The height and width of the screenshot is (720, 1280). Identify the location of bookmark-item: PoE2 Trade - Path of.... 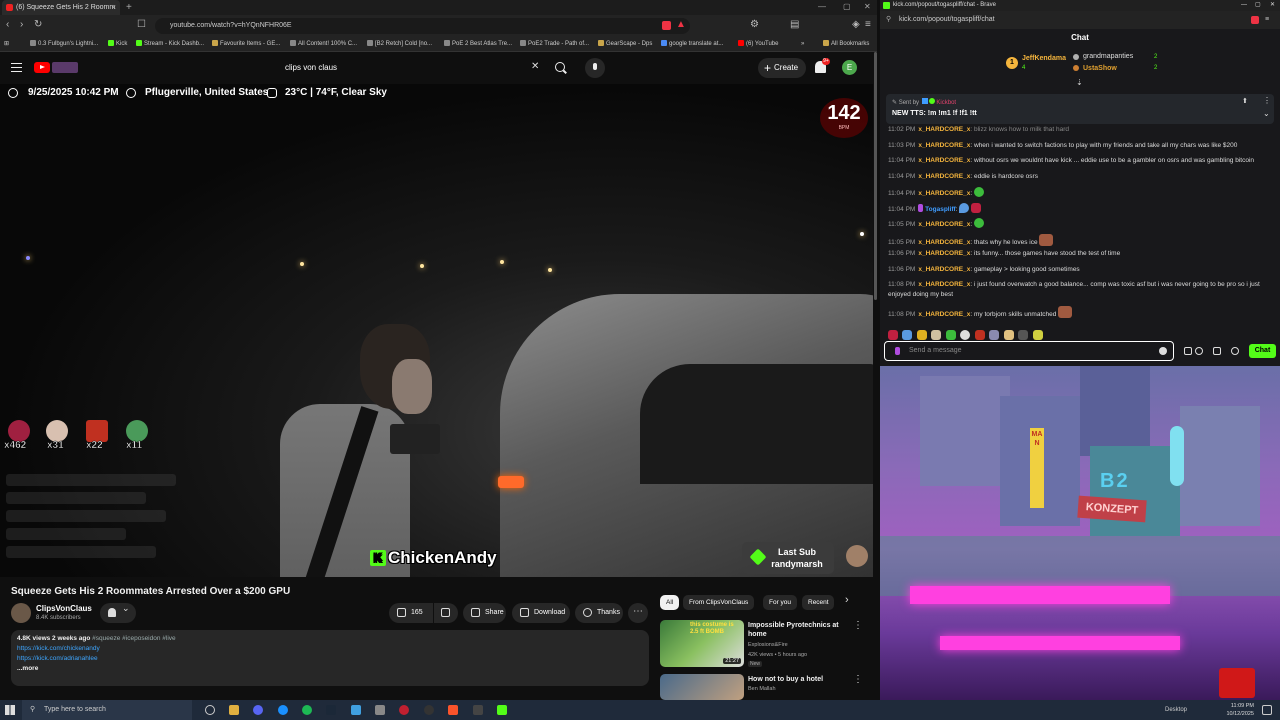
(554, 44).